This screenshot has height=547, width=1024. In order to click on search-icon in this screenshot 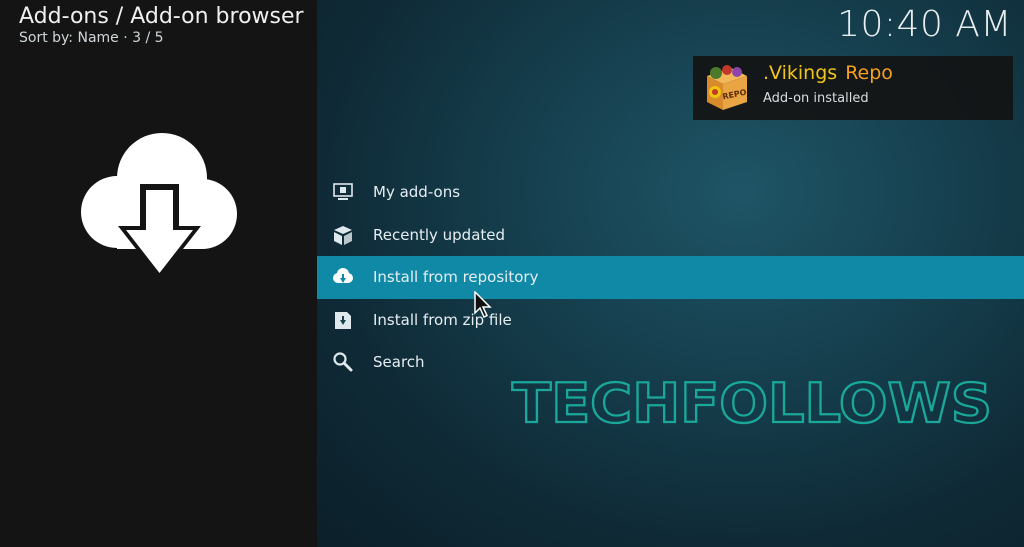, I will do `click(343, 362)`.